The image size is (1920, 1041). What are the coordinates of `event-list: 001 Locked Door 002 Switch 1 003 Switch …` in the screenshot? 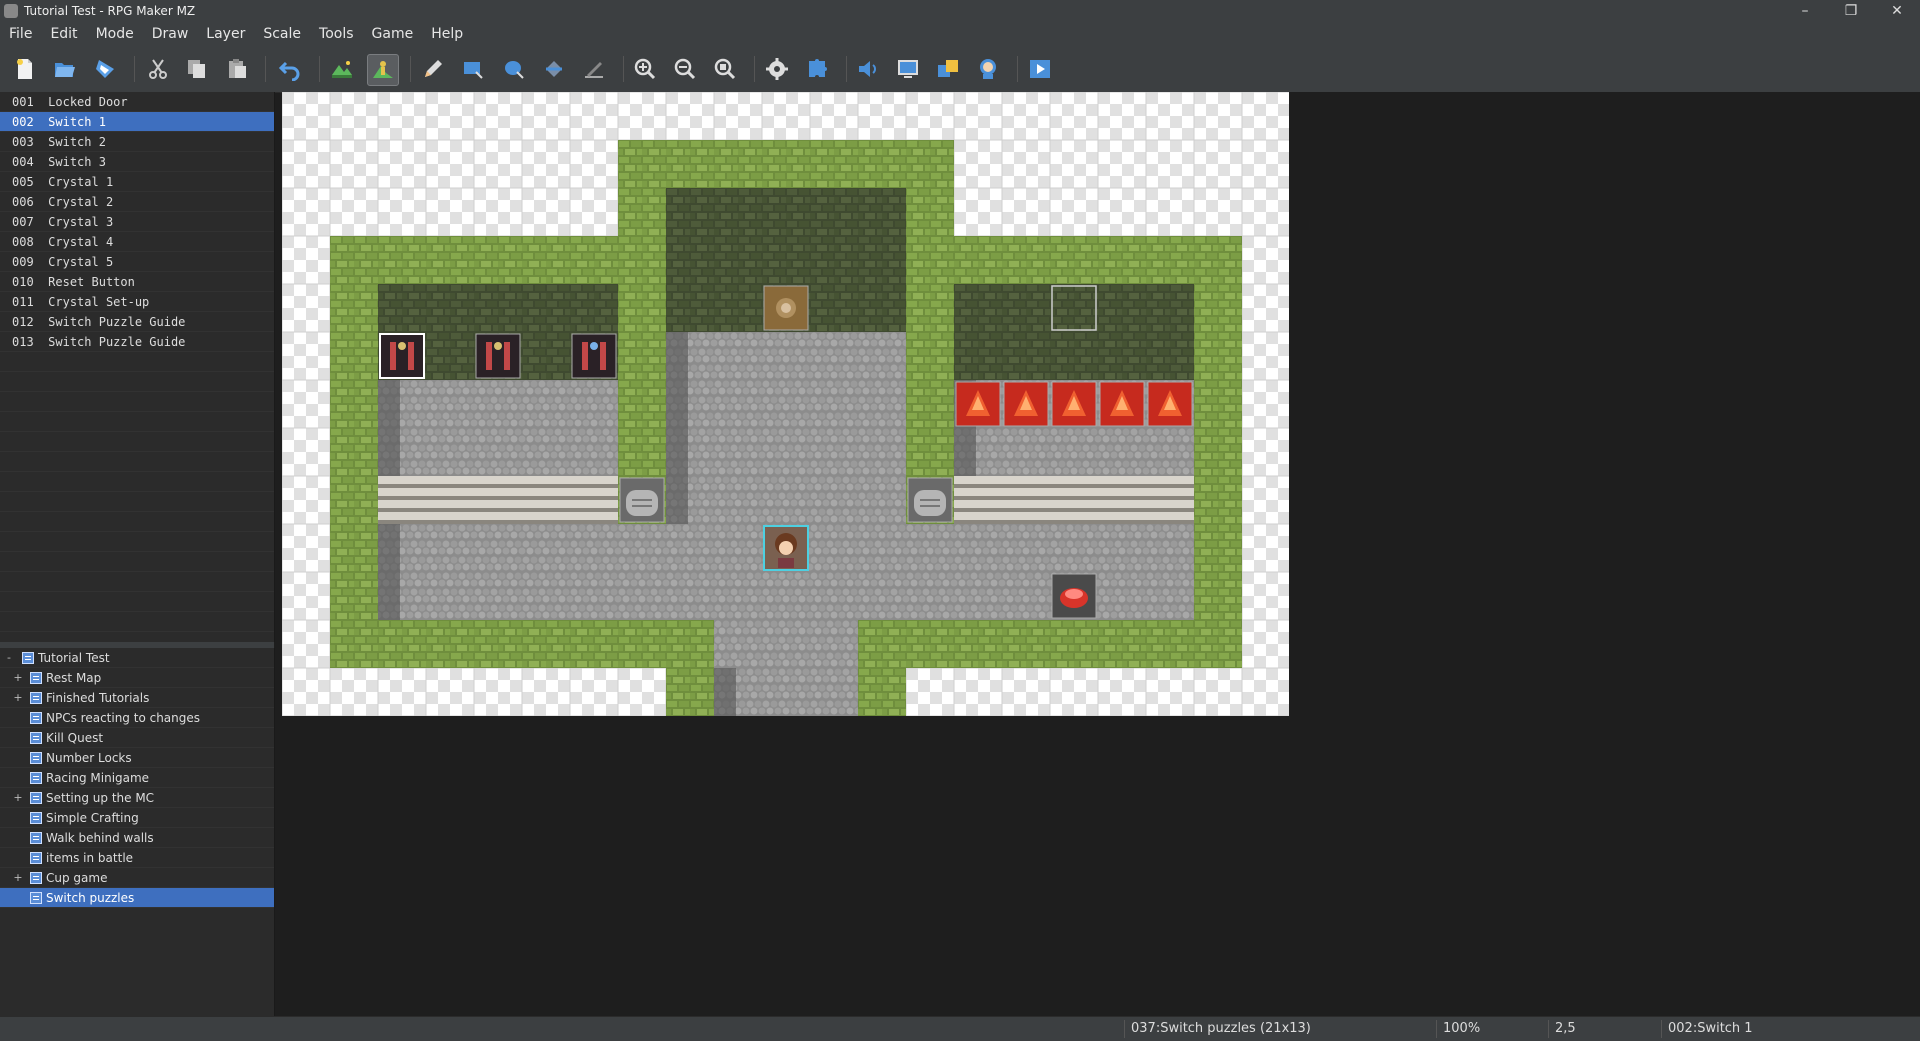 It's located at (137, 367).